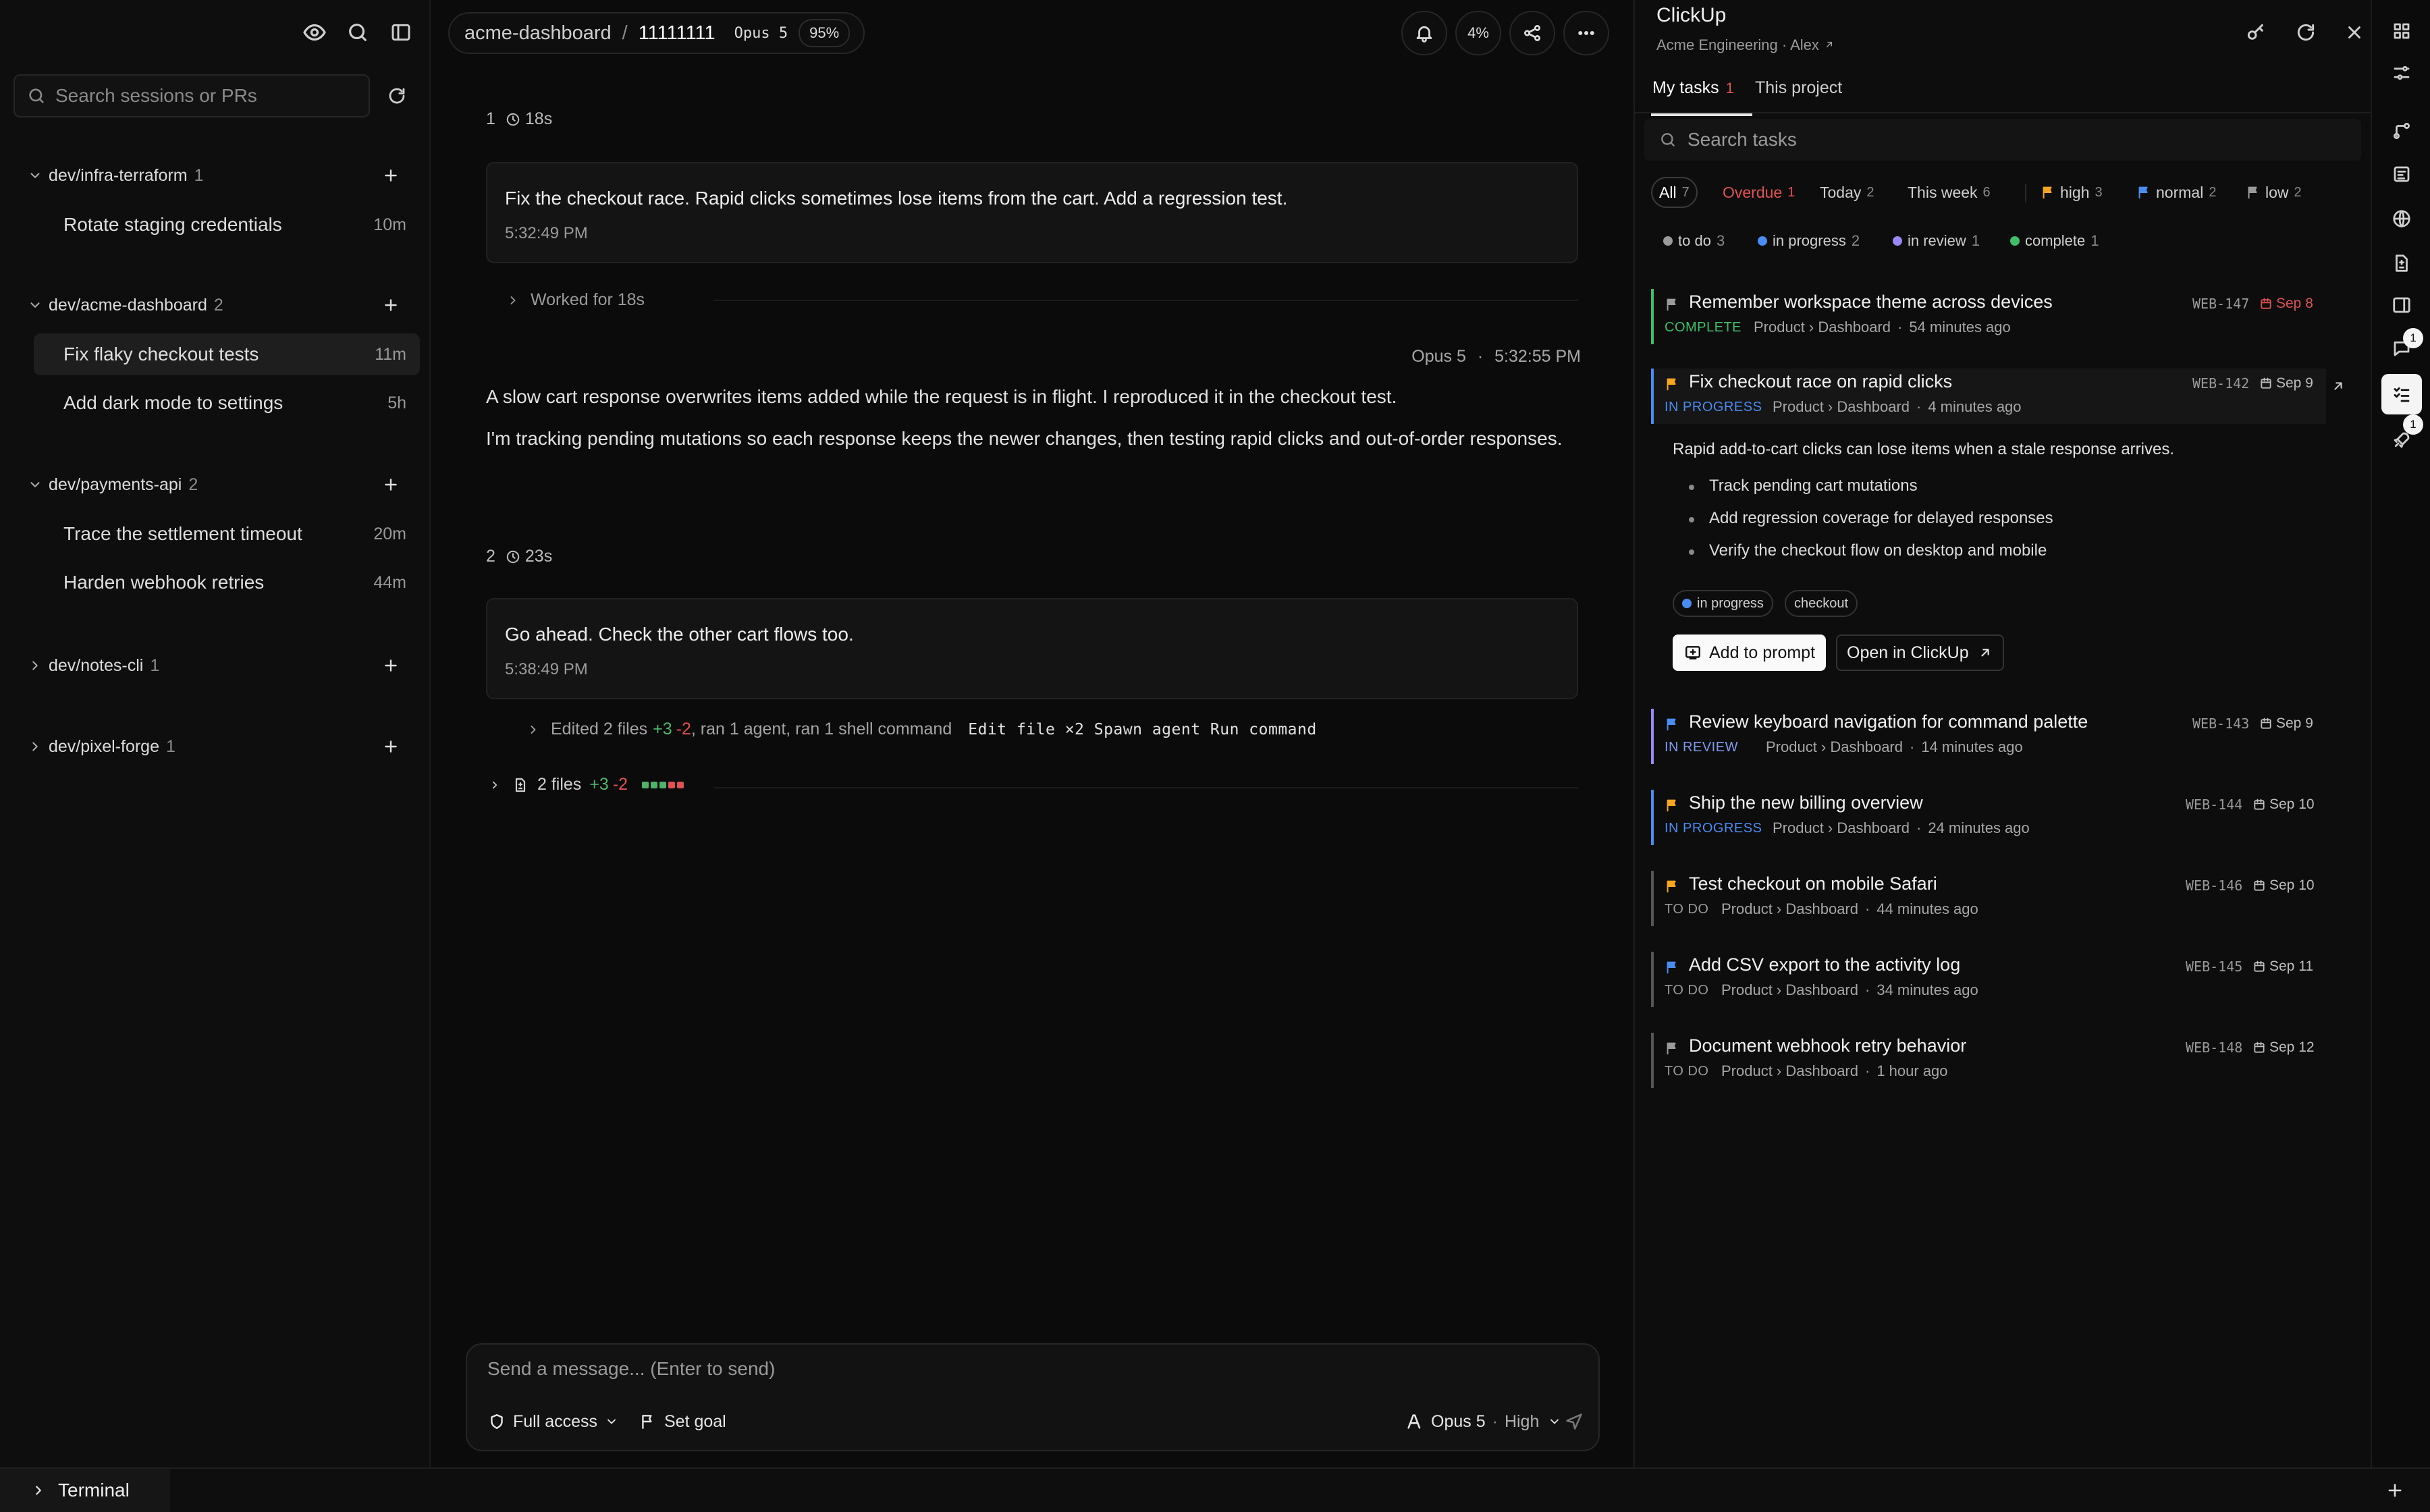  Describe the element at coordinates (1871, 302) in the screenshot. I see `task-title: Remember workspace theme across devices` at that location.